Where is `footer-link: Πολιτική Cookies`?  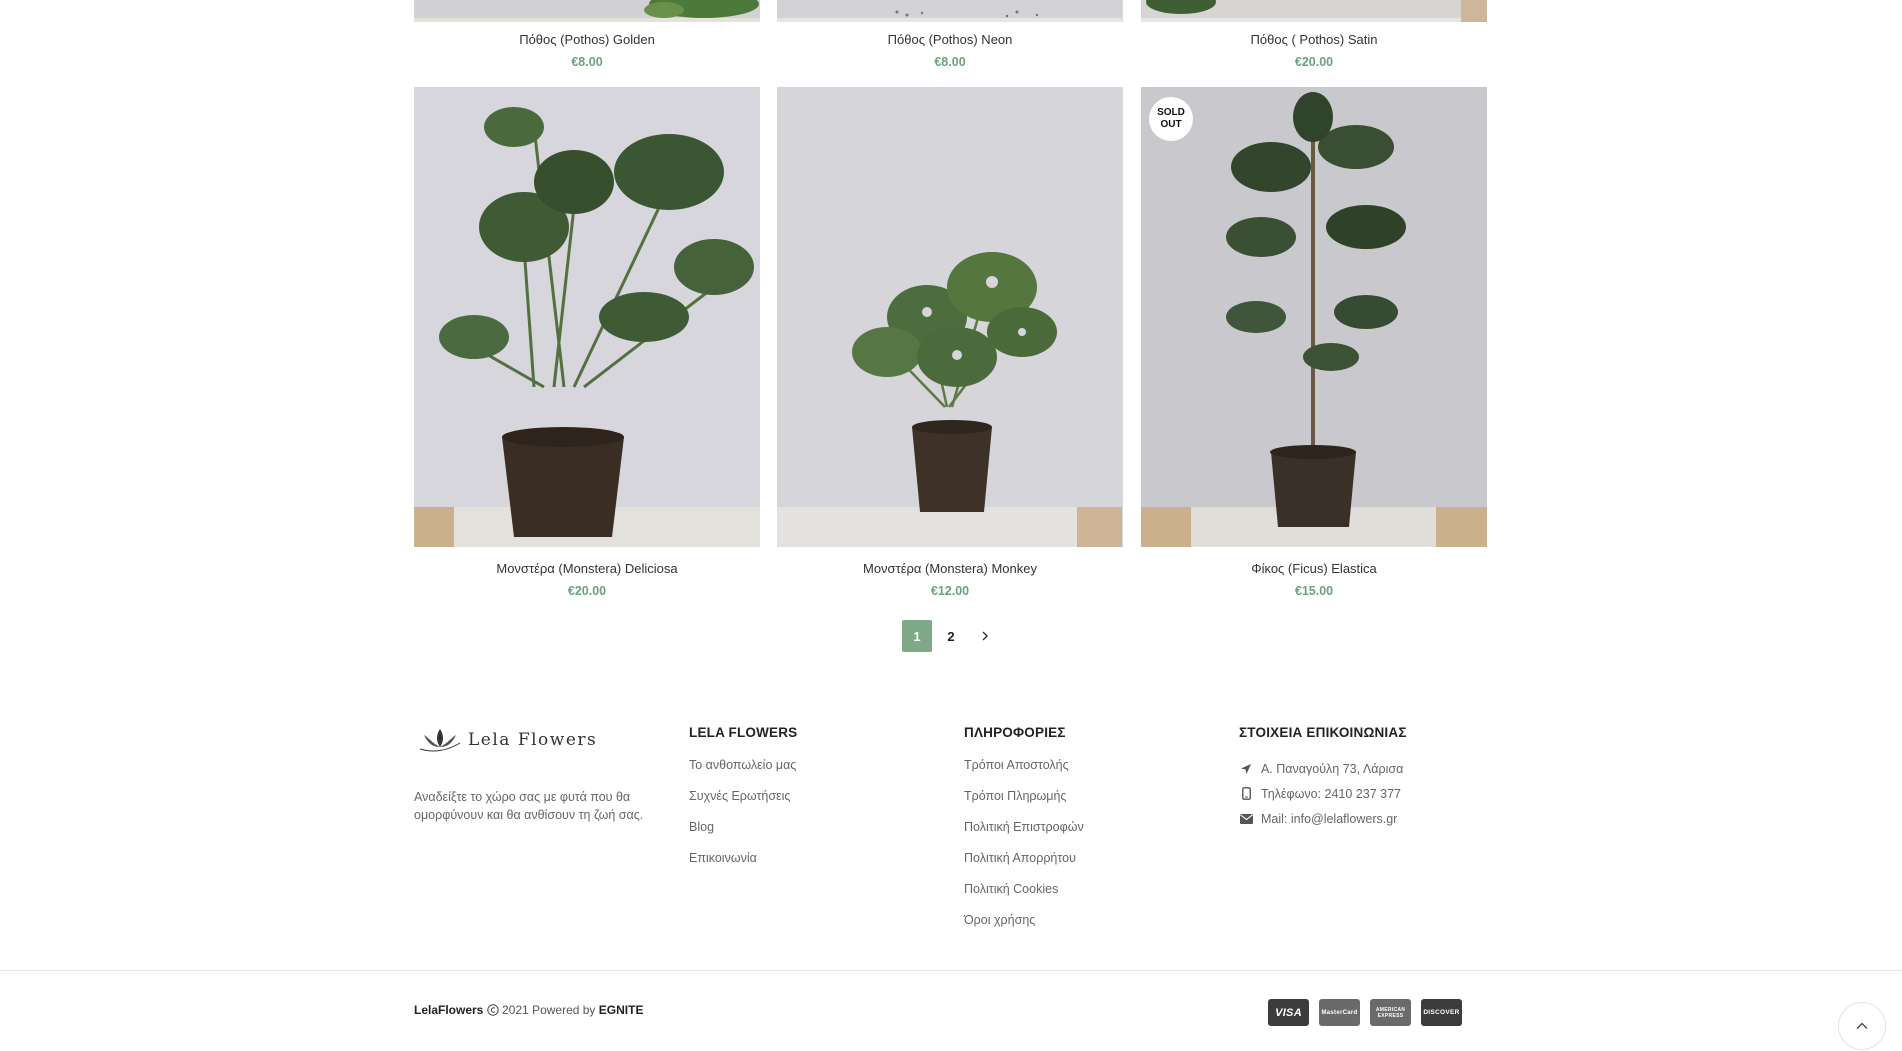
footer-link: Πολιτική Cookies is located at coordinates (1094, 896).